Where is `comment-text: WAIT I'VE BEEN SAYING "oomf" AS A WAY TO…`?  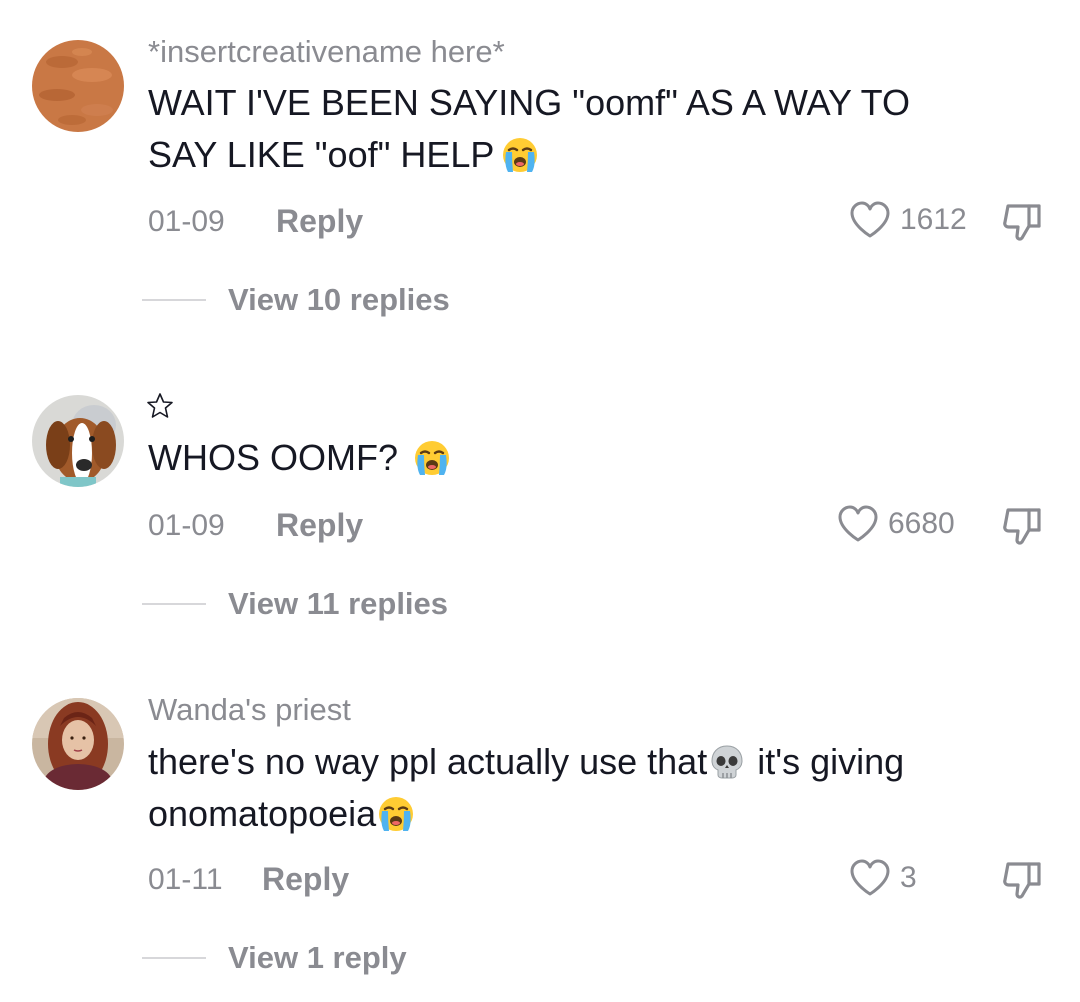 comment-text: WAIT I'VE BEEN SAYING "oomf" AS A WAY TO… is located at coordinates (588, 129).